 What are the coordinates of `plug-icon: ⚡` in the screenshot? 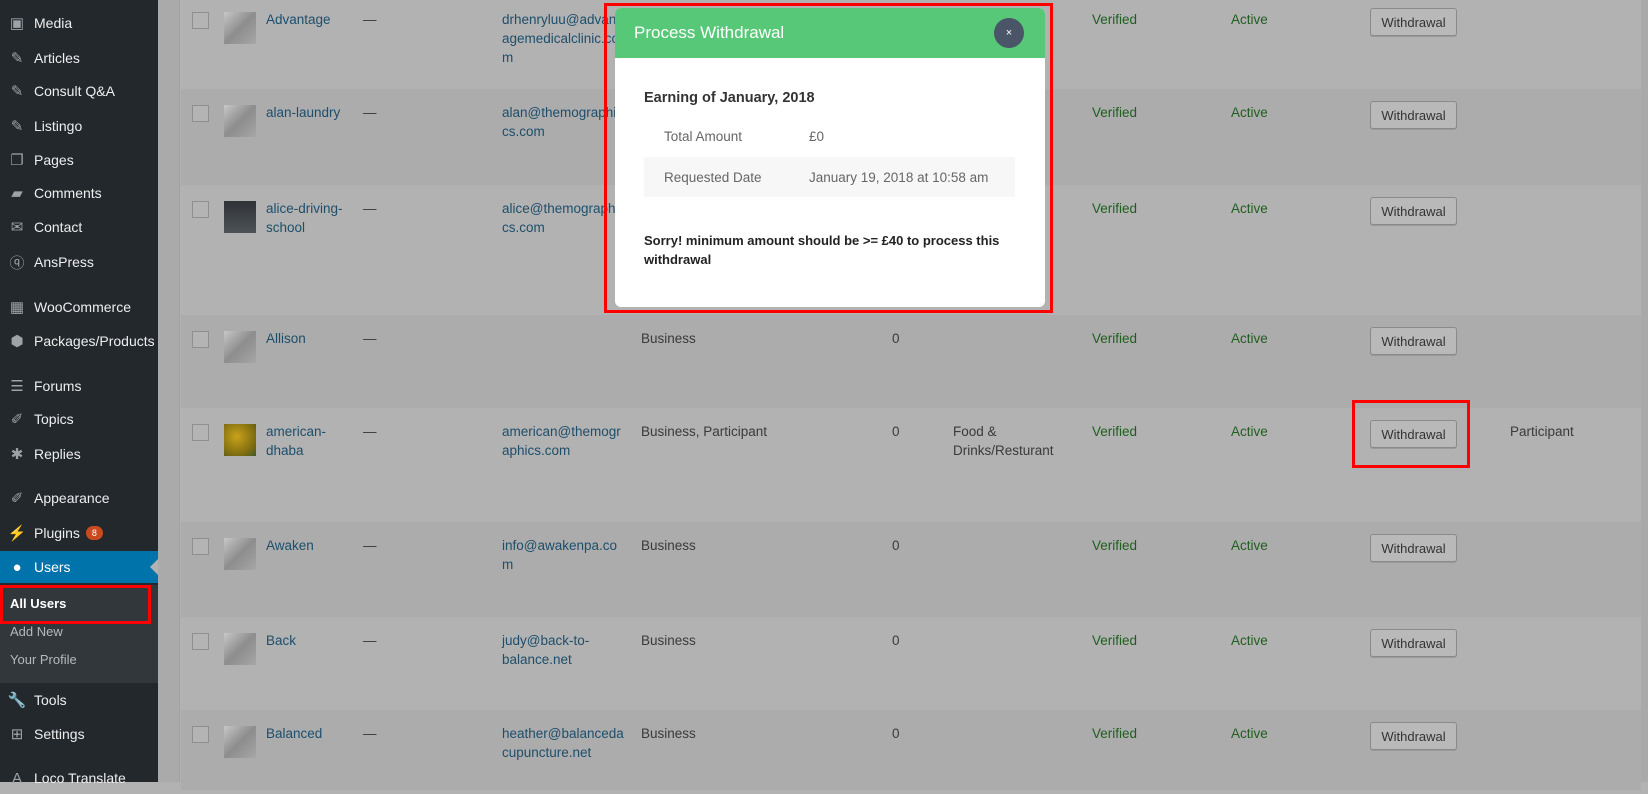 It's located at (17, 533).